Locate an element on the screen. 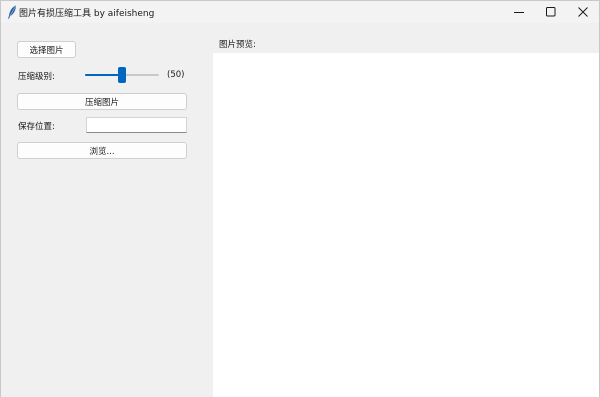  save-location-label: 保存位置: is located at coordinates (36, 127).